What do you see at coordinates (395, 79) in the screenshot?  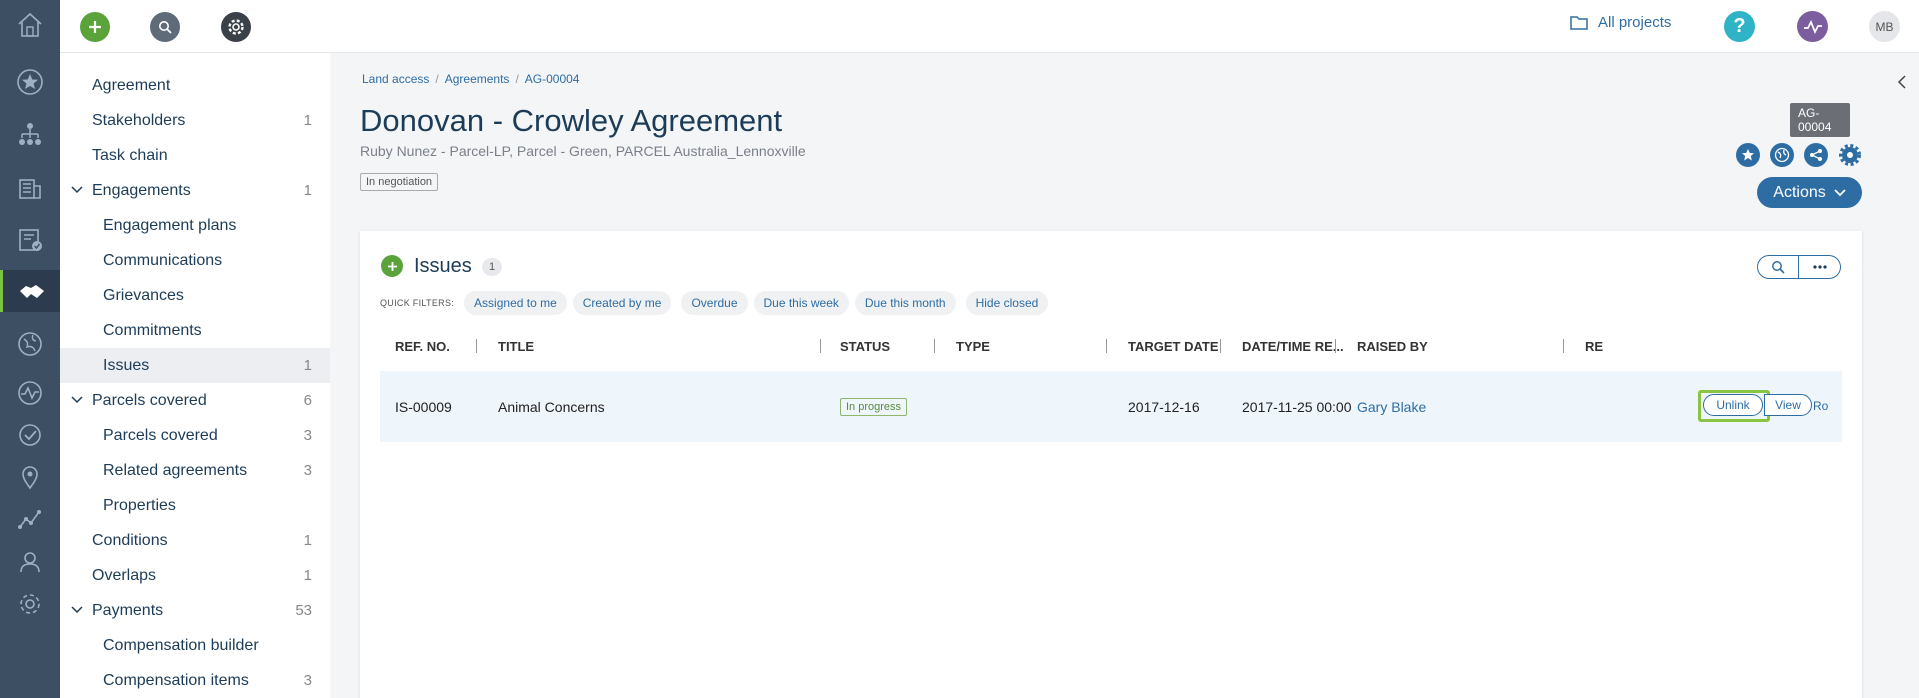 I see `breadcrumb-land-access: Land access` at bounding box center [395, 79].